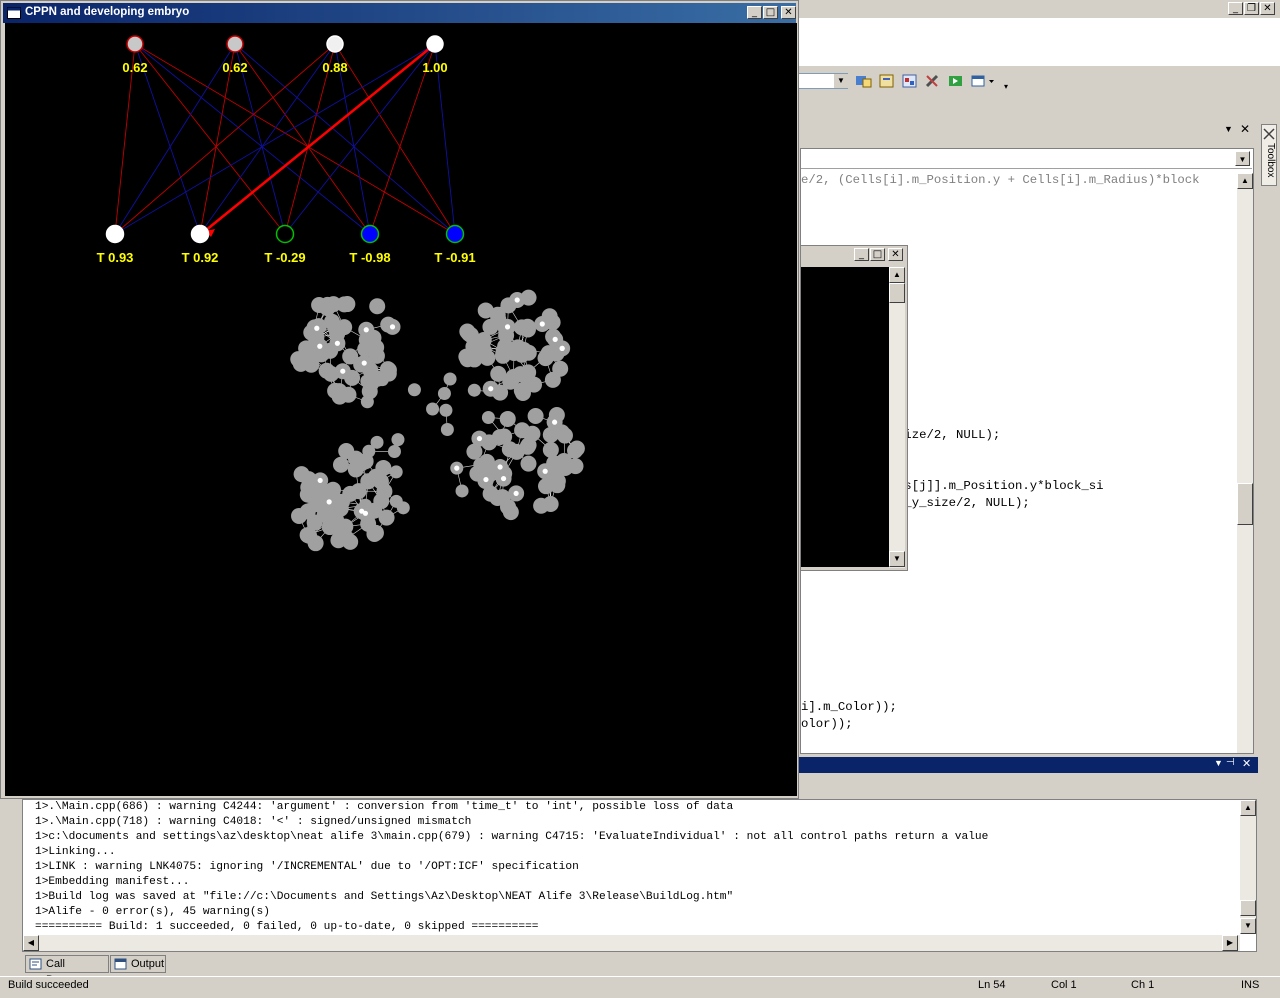 Image resolution: width=1280 pixels, height=998 pixels. Describe the element at coordinates (1235, 8) in the screenshot. I see `ide-minimize-button: _` at that location.